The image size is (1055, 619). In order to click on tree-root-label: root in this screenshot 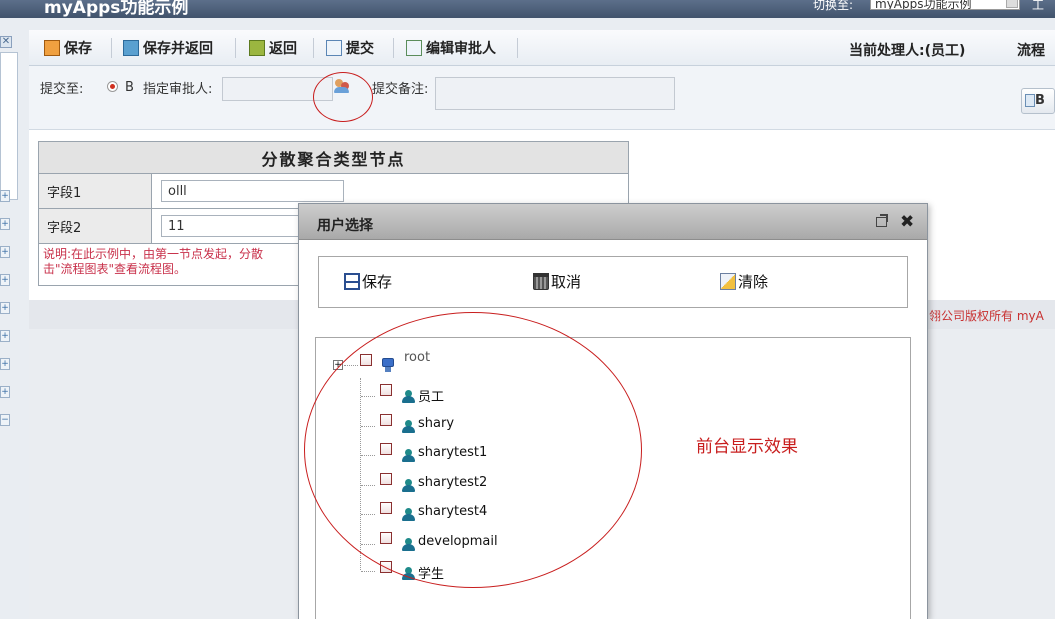, I will do `click(417, 357)`.